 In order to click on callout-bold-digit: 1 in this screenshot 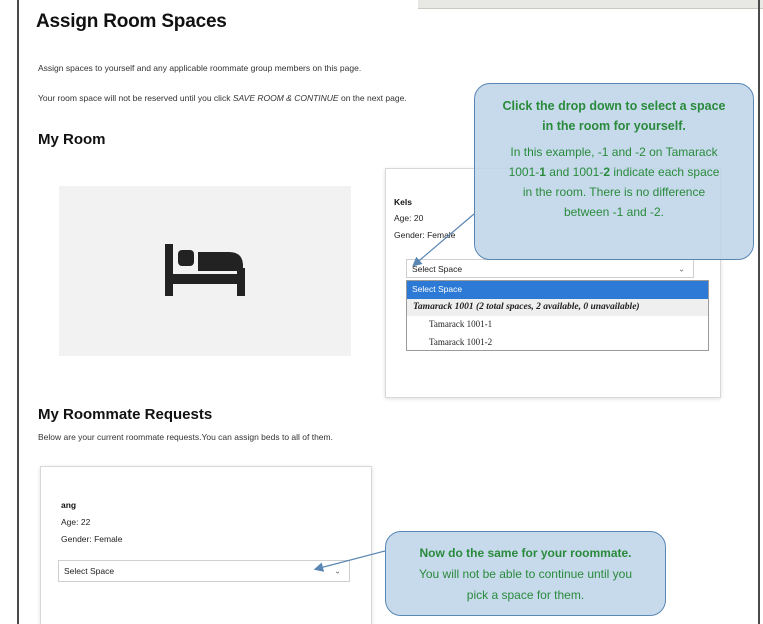, I will do `click(542, 172)`.